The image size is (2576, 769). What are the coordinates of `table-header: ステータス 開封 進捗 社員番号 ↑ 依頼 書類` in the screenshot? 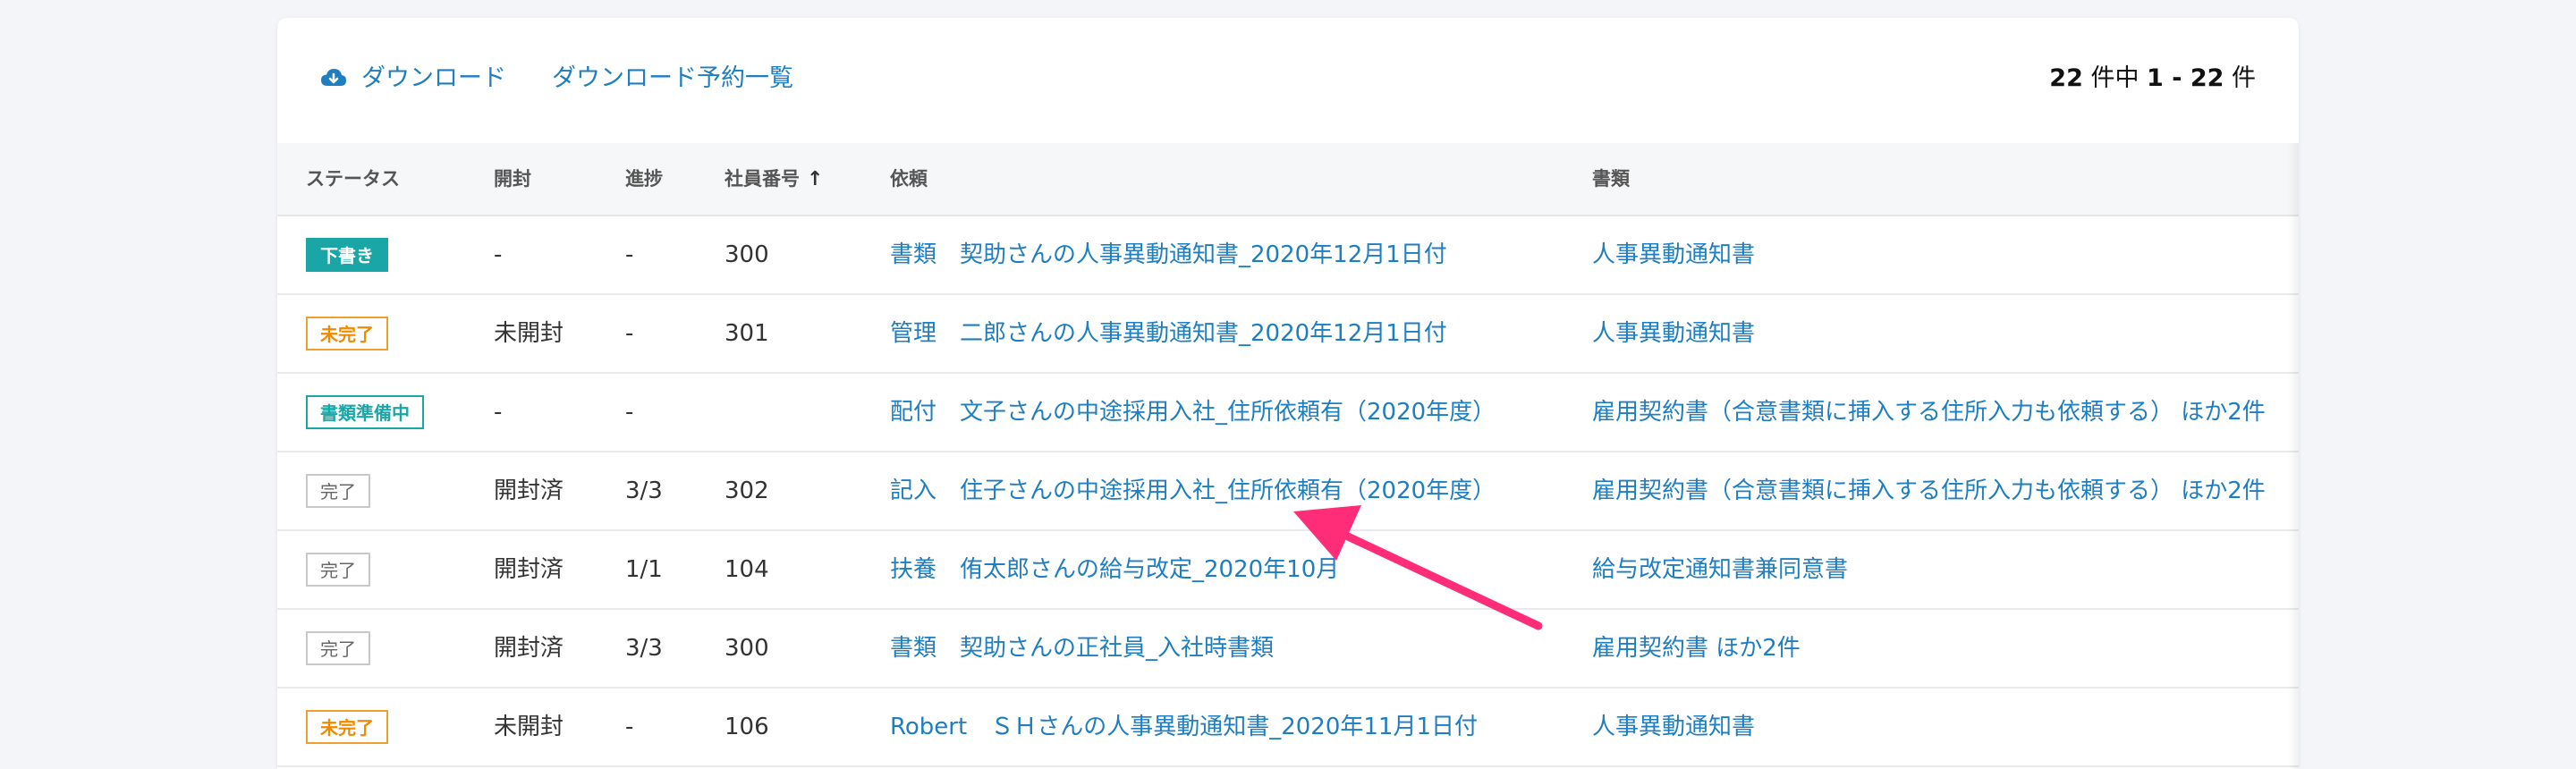 It's located at (1288, 179).